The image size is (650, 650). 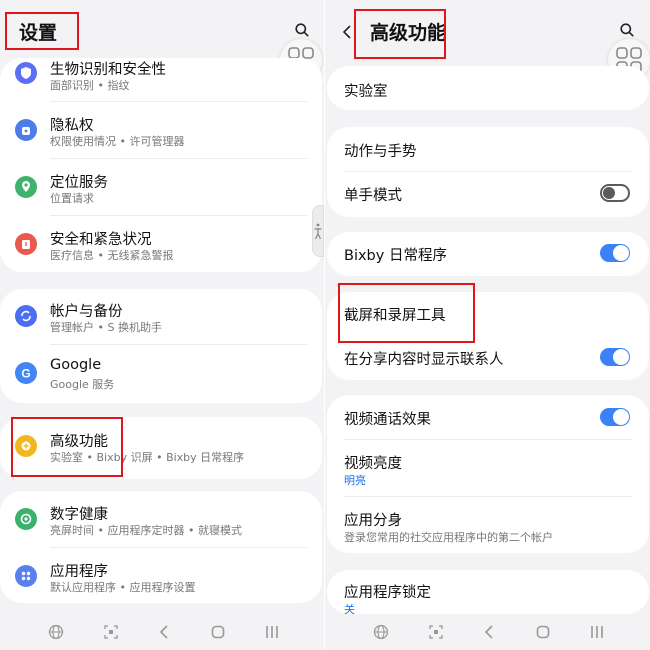 What do you see at coordinates (487, 599) in the screenshot?
I see `advanced-item-app-lock: 应用程序锁定 关` at bounding box center [487, 599].